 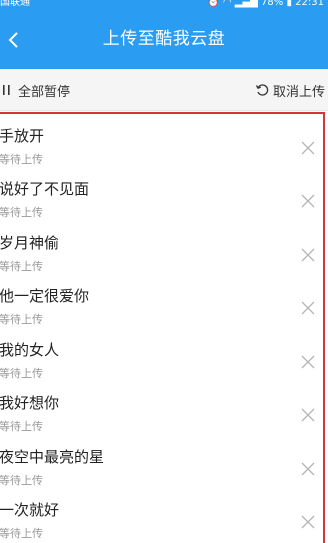 I want to click on pause-all-label: 全部暂停, so click(x=44, y=92).